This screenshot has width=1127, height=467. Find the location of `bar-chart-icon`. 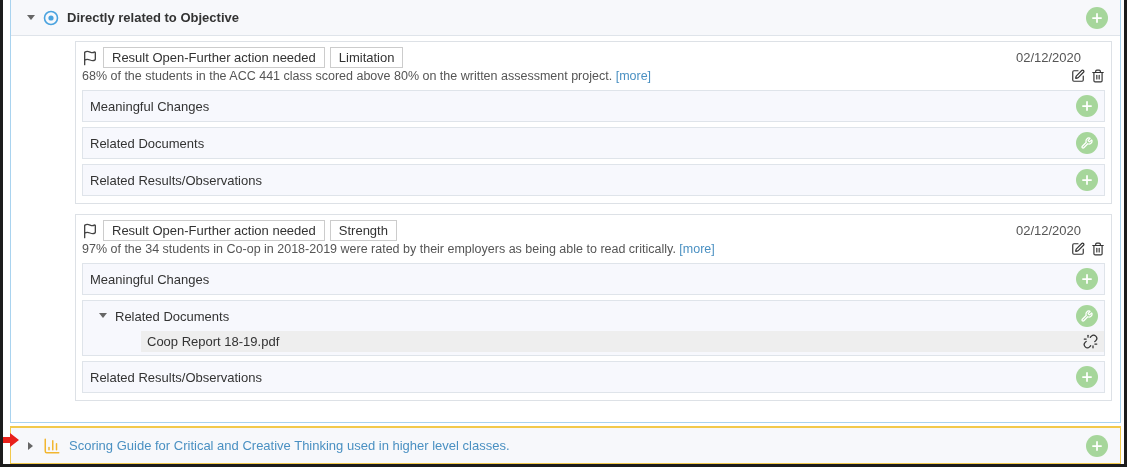

bar-chart-icon is located at coordinates (52, 445).